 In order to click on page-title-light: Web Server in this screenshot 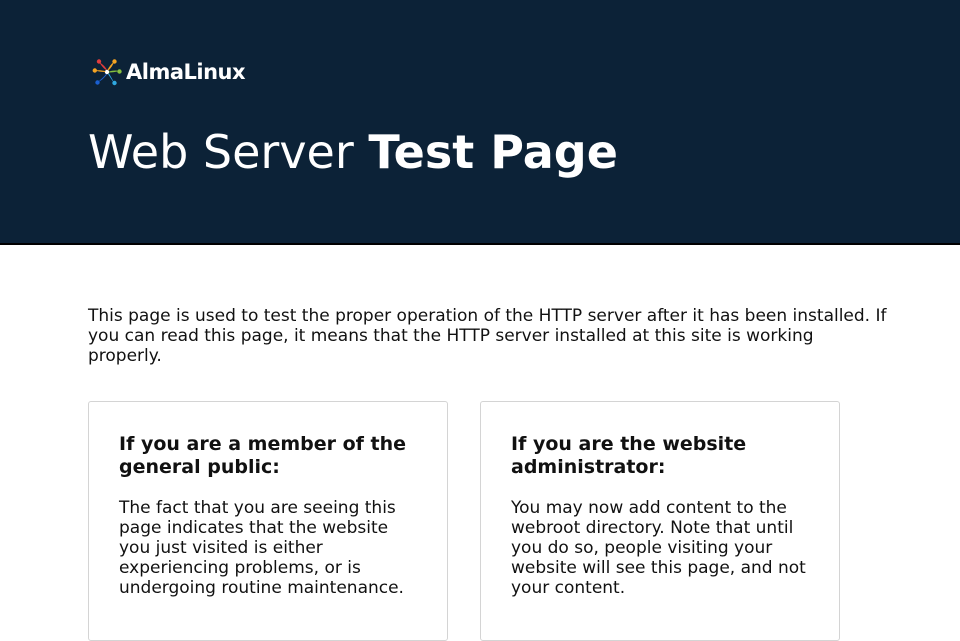, I will do `click(228, 152)`.